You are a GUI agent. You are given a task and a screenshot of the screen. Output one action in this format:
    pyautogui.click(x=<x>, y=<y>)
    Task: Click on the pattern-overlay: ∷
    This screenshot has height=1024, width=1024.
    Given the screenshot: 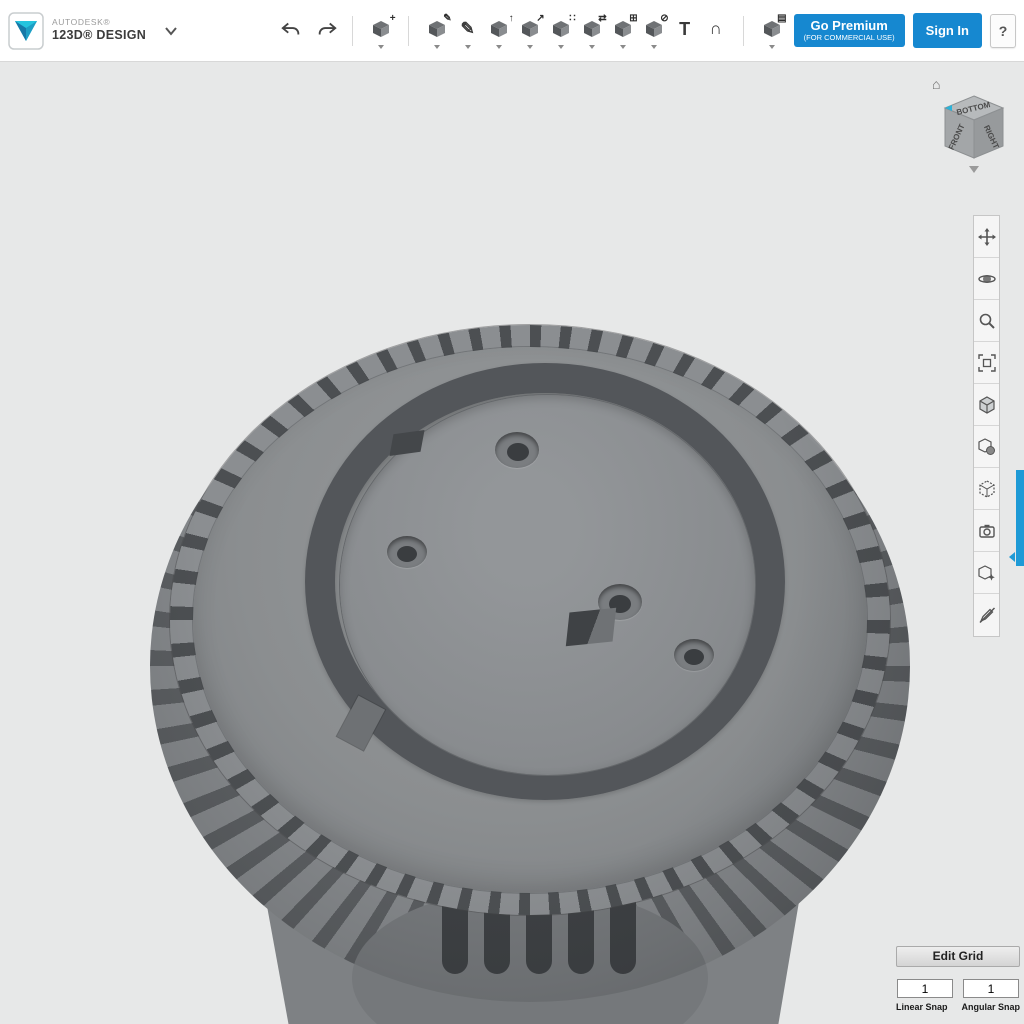 What is the action you would take?
    pyautogui.click(x=572, y=18)
    